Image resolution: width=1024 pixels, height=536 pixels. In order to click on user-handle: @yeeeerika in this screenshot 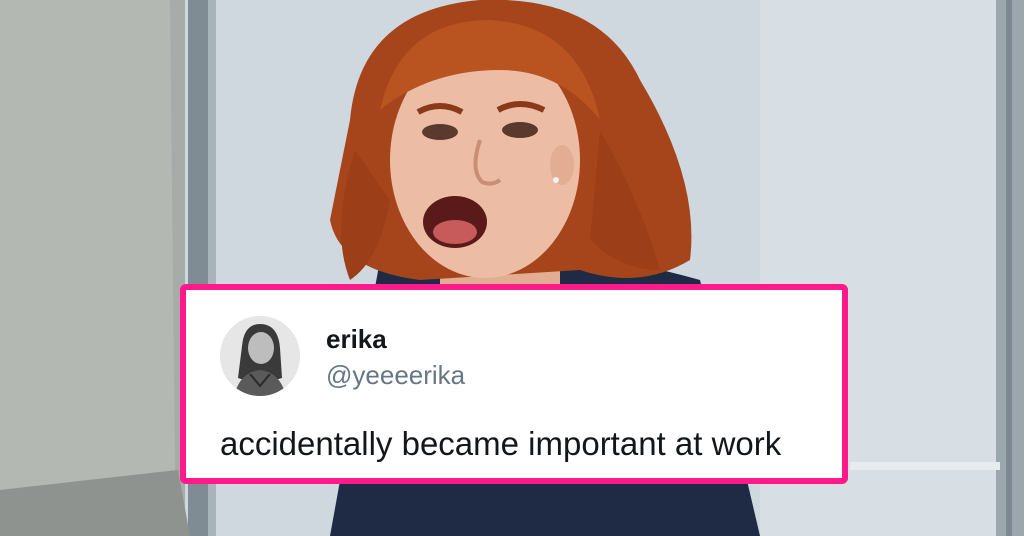, I will do `click(395, 375)`.